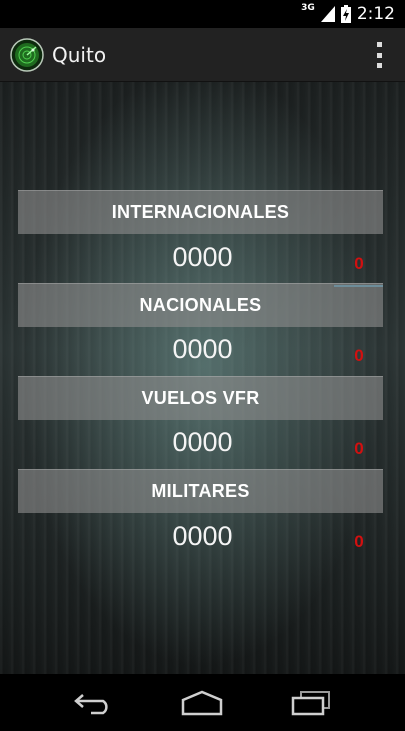  I want to click on badge-militares: 0, so click(359, 542).